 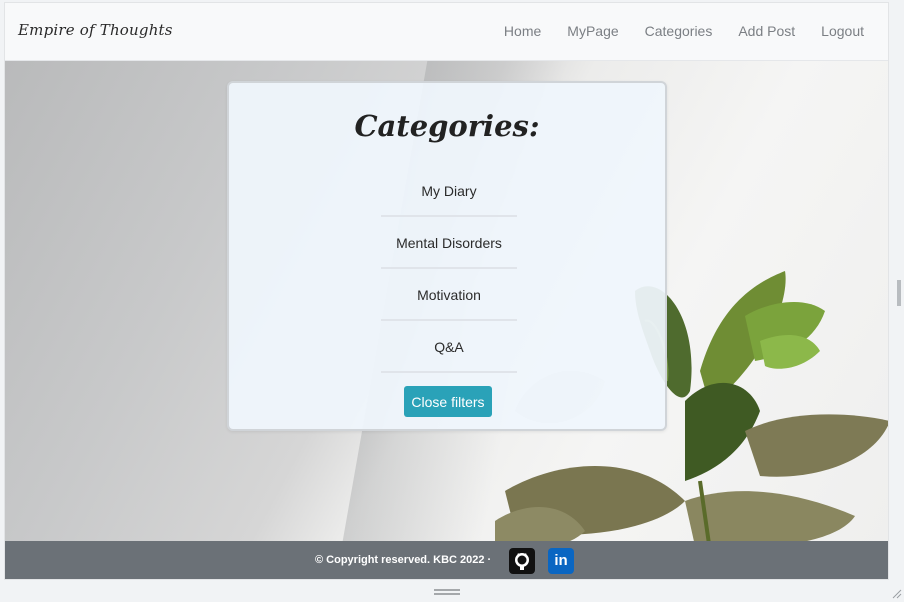 What do you see at coordinates (447, 126) in the screenshot?
I see `panel-title: Categories:` at bounding box center [447, 126].